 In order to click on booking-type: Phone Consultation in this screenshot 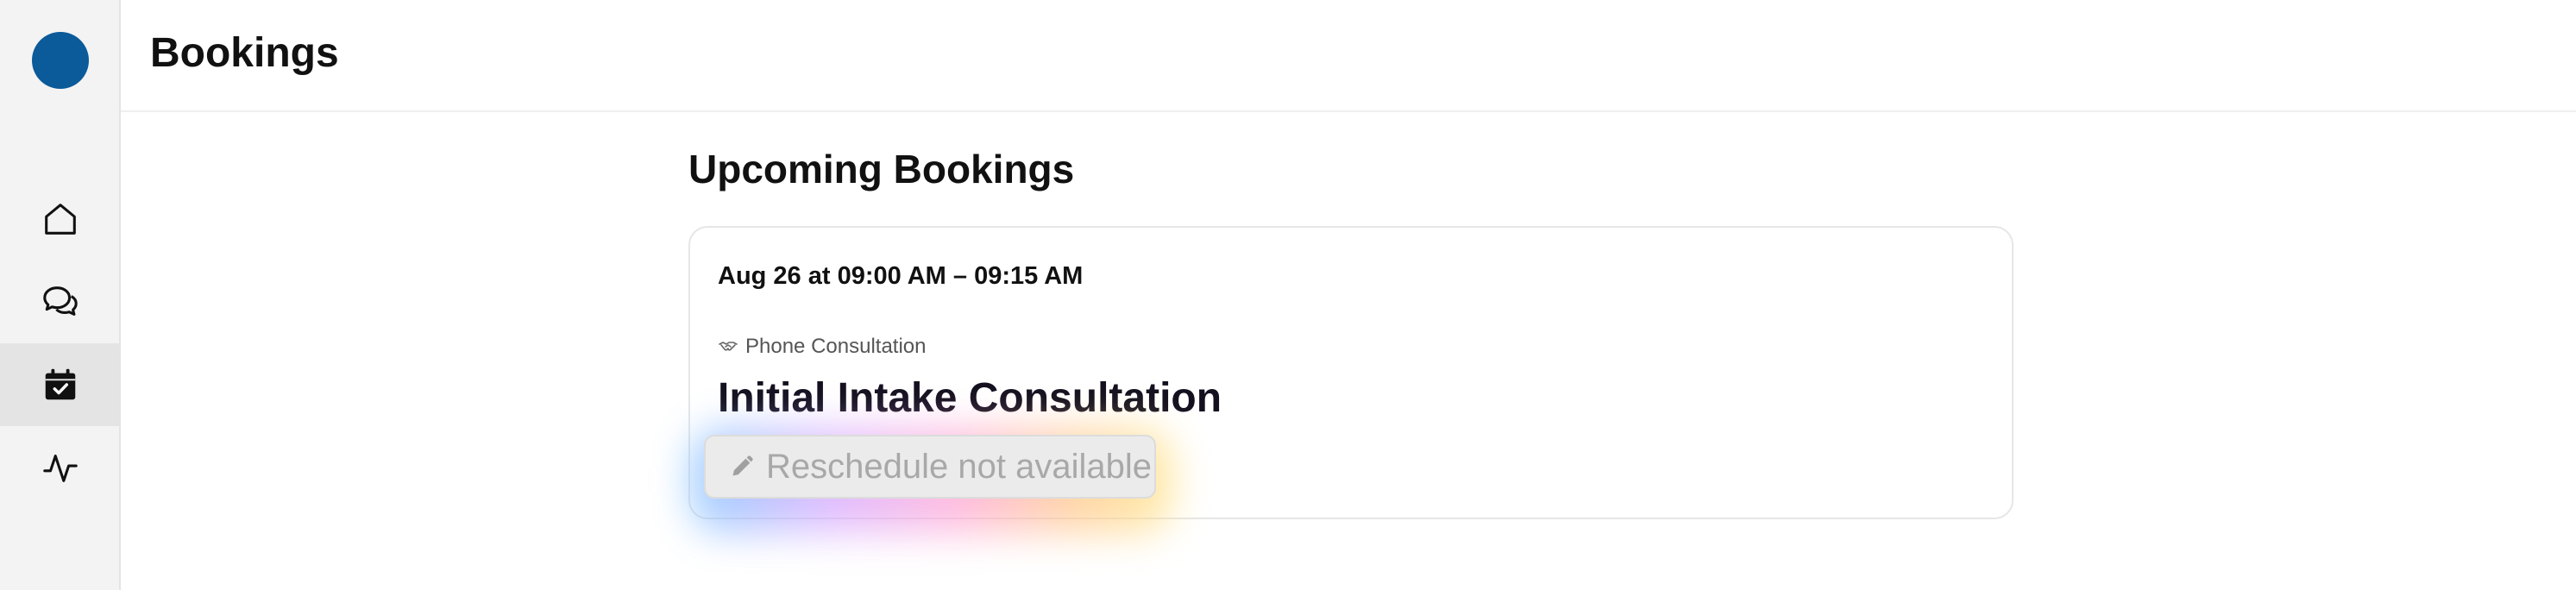, I will do `click(822, 347)`.